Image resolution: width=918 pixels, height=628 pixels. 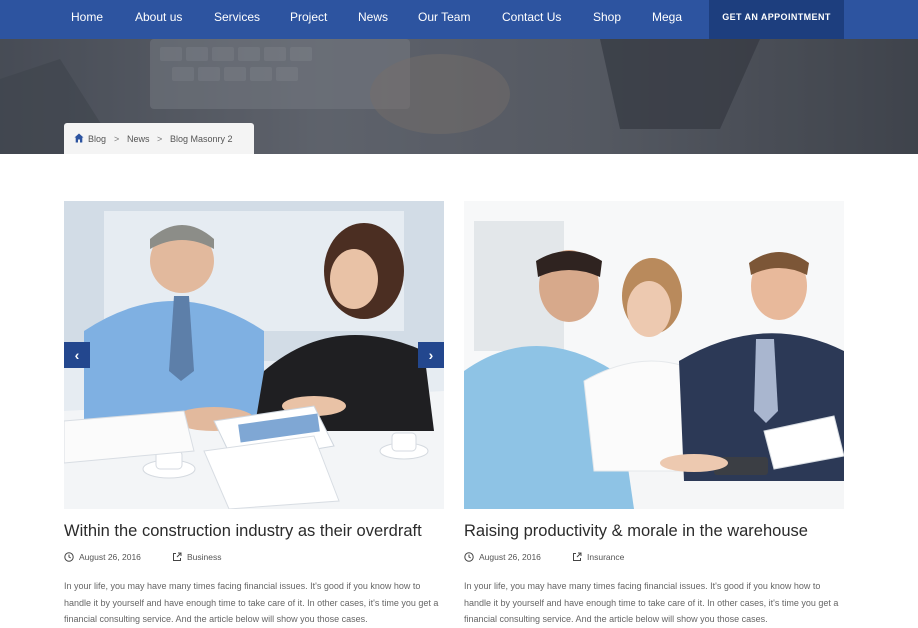 I want to click on breadcrumb-item-current: Blog Masonry 2, so click(x=201, y=139).